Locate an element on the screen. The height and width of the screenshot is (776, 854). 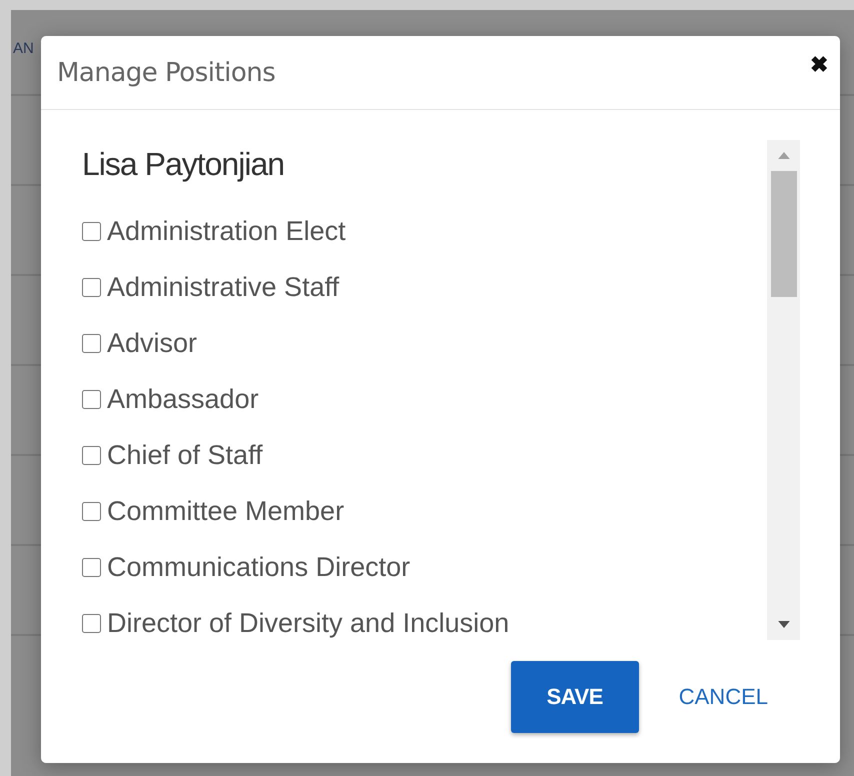
scroll-thumb is located at coordinates (783, 234).